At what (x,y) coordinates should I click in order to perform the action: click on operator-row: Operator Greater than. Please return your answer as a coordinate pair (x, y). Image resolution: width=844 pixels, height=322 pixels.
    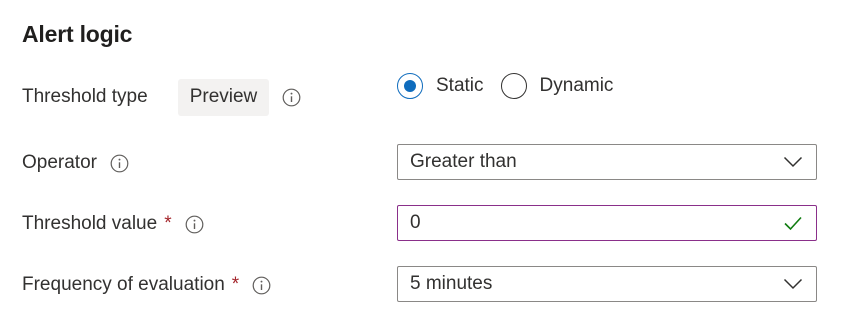
    Looking at the image, I should click on (422, 163).